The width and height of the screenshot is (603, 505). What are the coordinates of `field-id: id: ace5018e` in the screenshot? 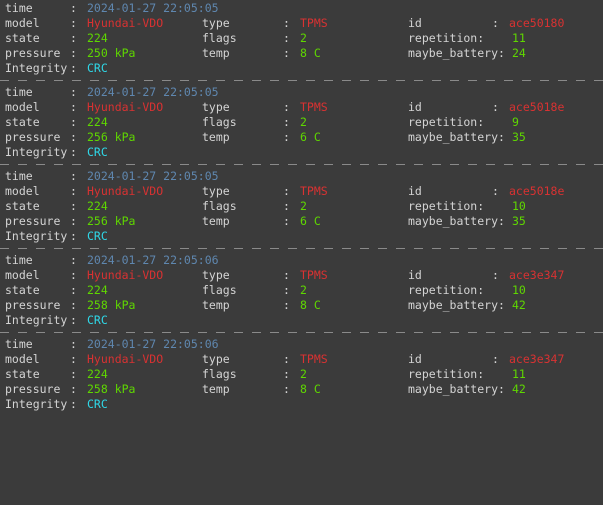 It's located at (486, 107).